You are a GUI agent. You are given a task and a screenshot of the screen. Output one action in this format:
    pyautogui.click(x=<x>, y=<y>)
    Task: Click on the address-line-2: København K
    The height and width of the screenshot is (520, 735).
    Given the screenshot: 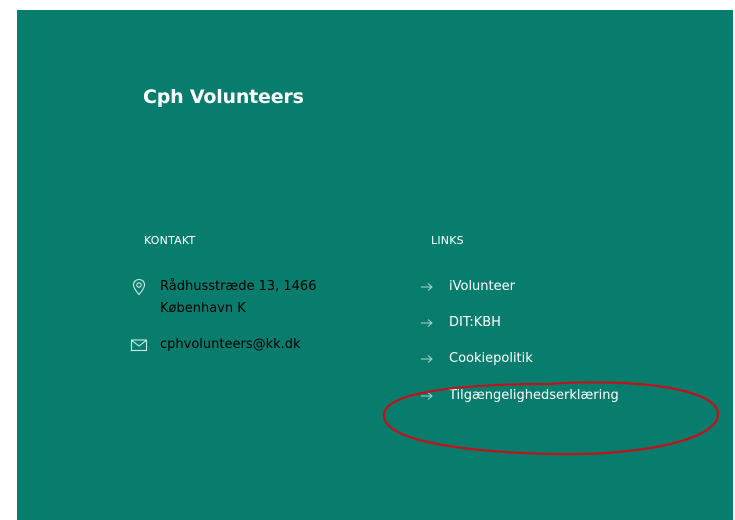 What is the action you would take?
    pyautogui.click(x=203, y=308)
    